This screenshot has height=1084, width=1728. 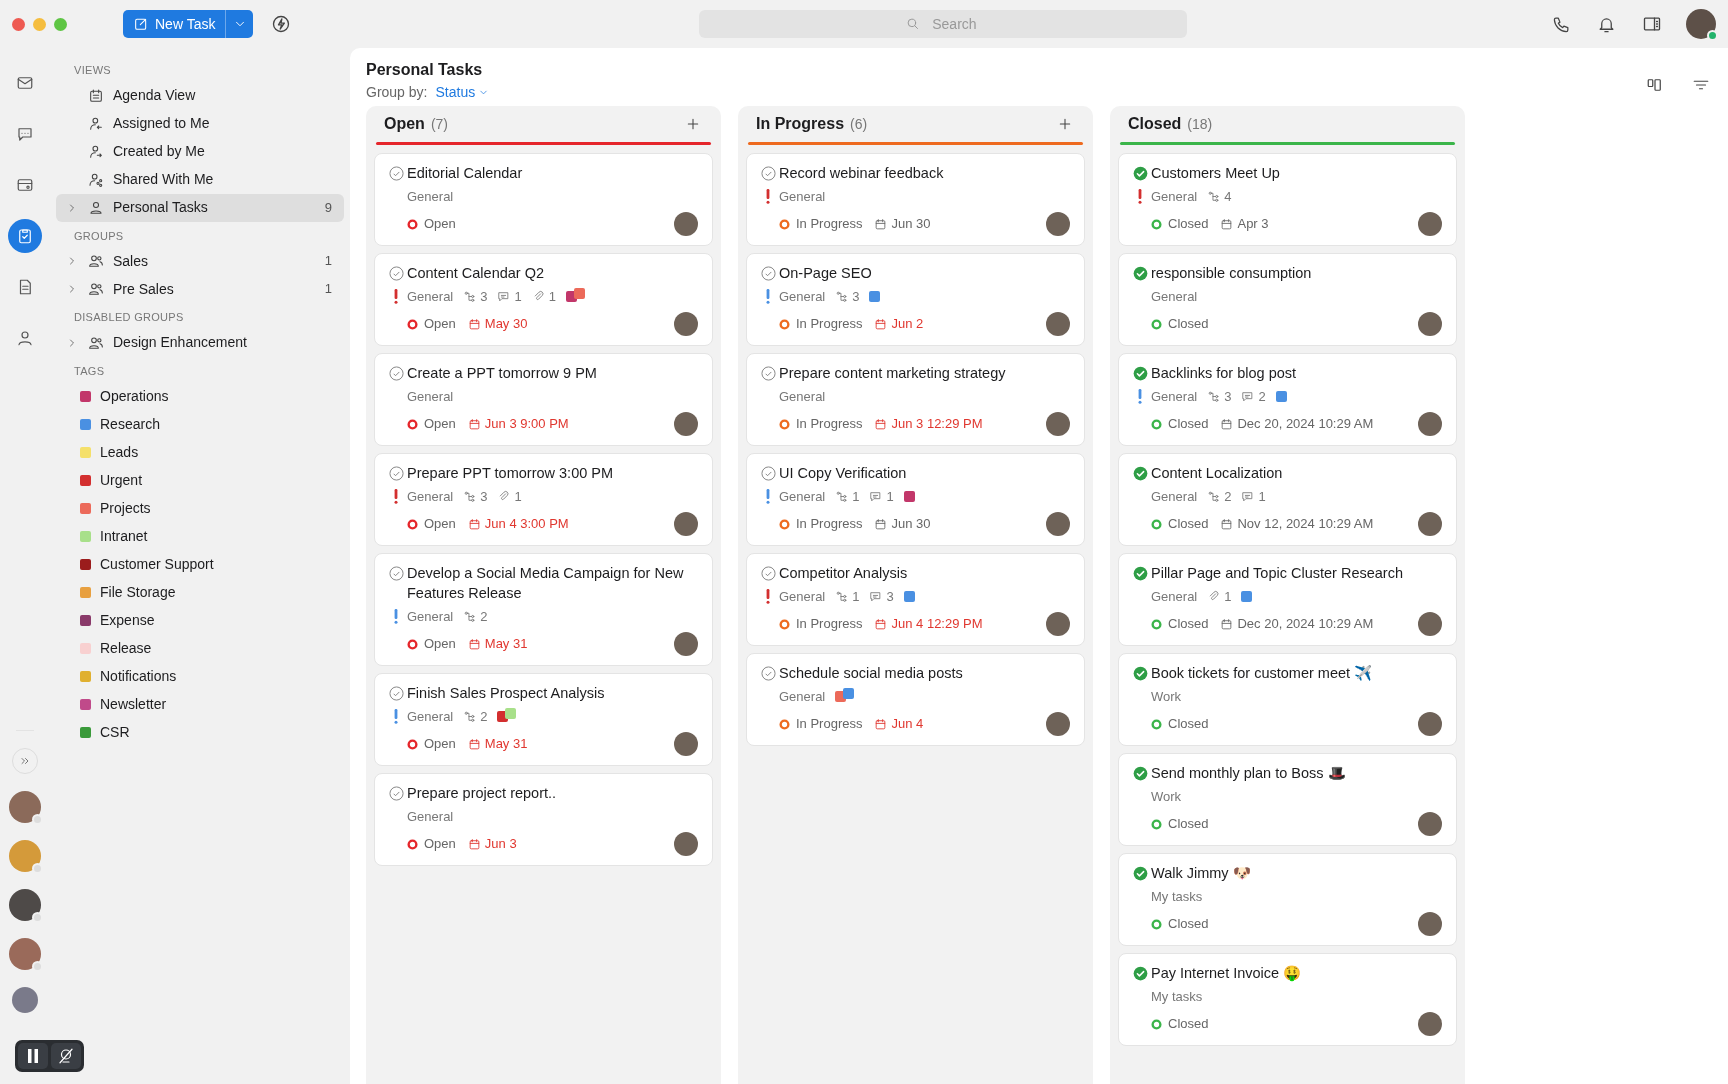 What do you see at coordinates (66, 1056) in the screenshot?
I see `camera-off-button` at bounding box center [66, 1056].